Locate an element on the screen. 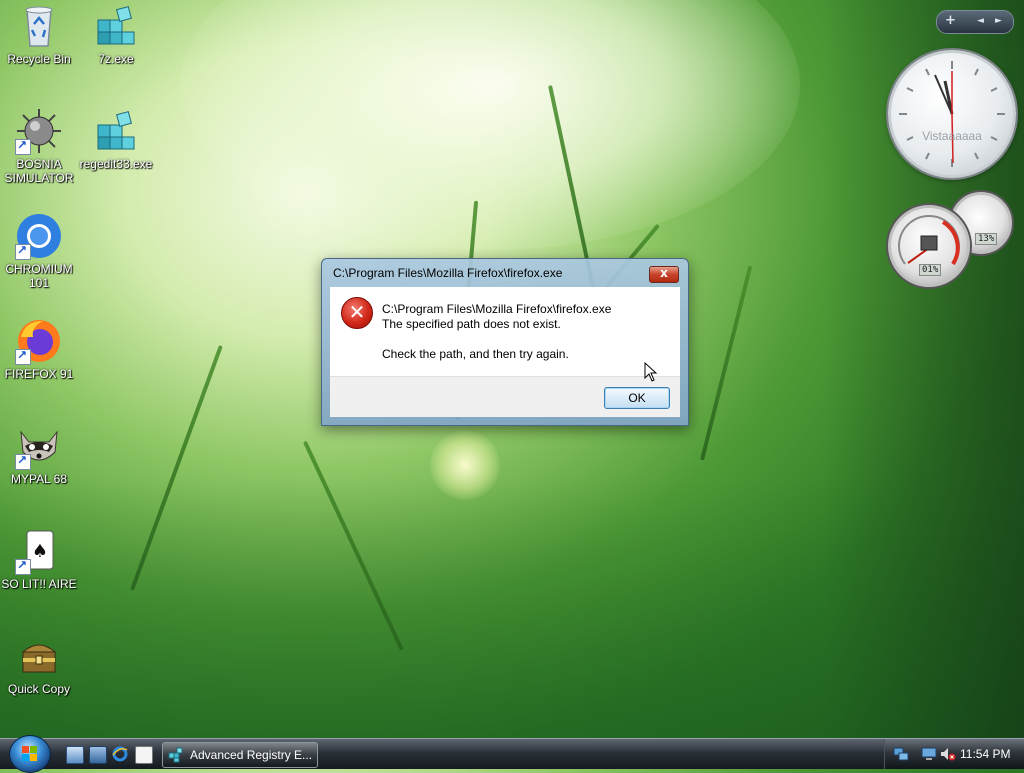  desktop-icon-label: 7z.exe is located at coordinates (116, 59).